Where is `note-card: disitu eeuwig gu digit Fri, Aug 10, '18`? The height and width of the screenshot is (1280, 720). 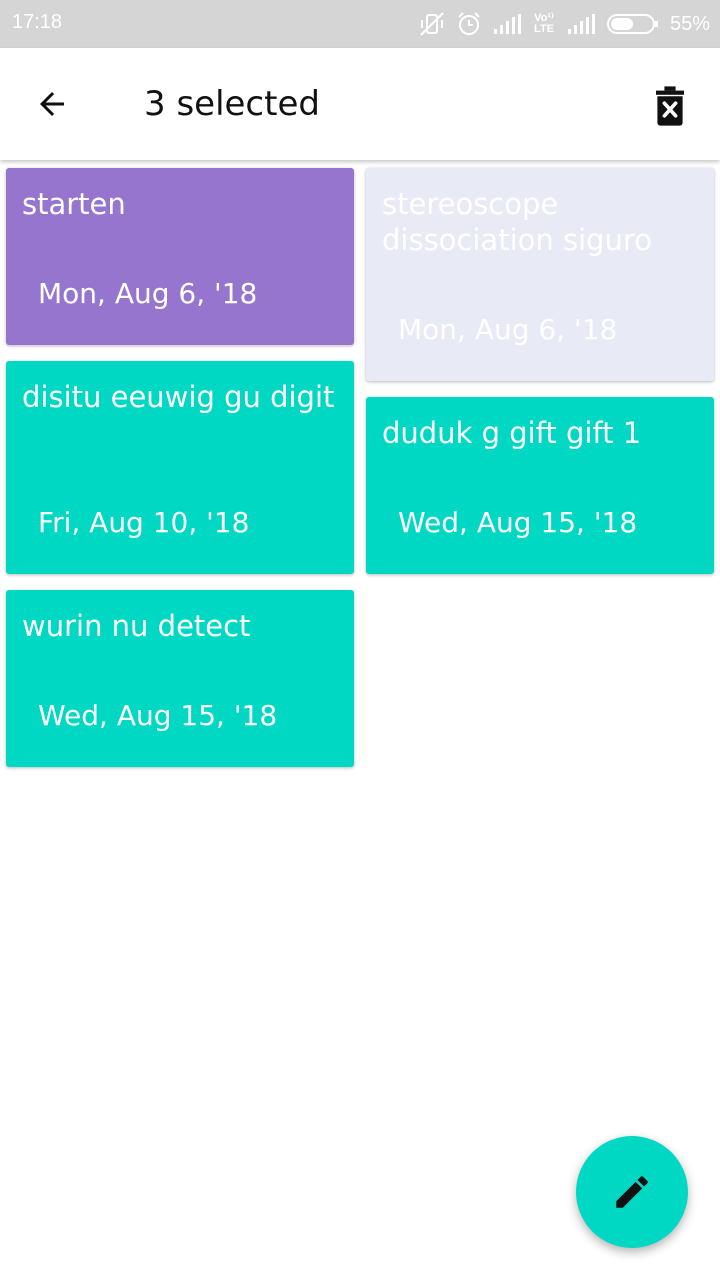
note-card: disitu eeuwig gu digit Fri, Aug 10, '18 is located at coordinates (180, 467).